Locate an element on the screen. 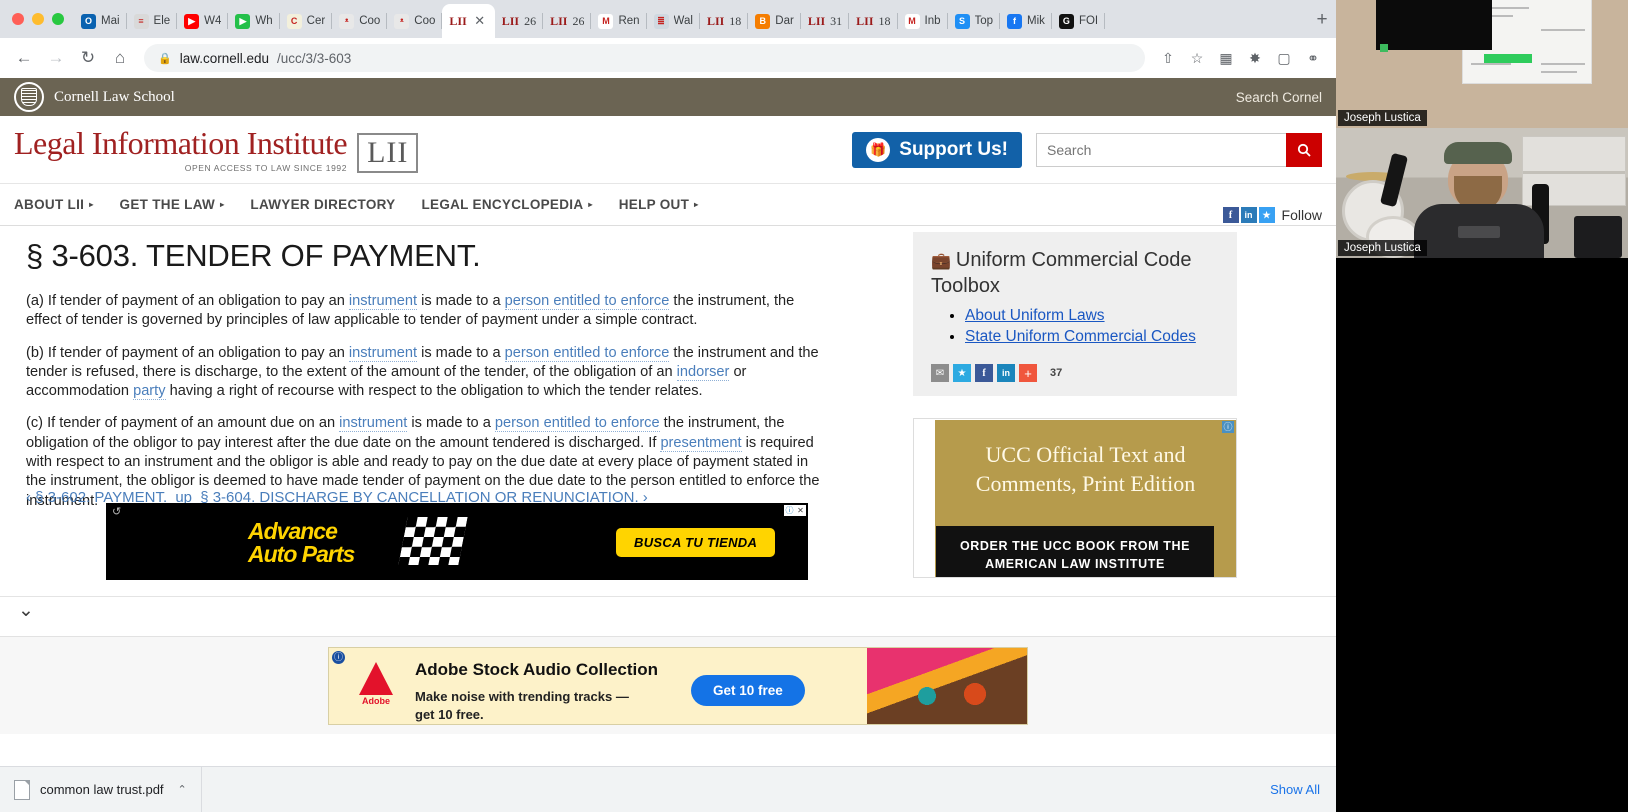 The image size is (1628, 812). nav-item-legal-encyclopedia: LEGAL ENCYCLOPEDIA ▸ is located at coordinates (506, 204).